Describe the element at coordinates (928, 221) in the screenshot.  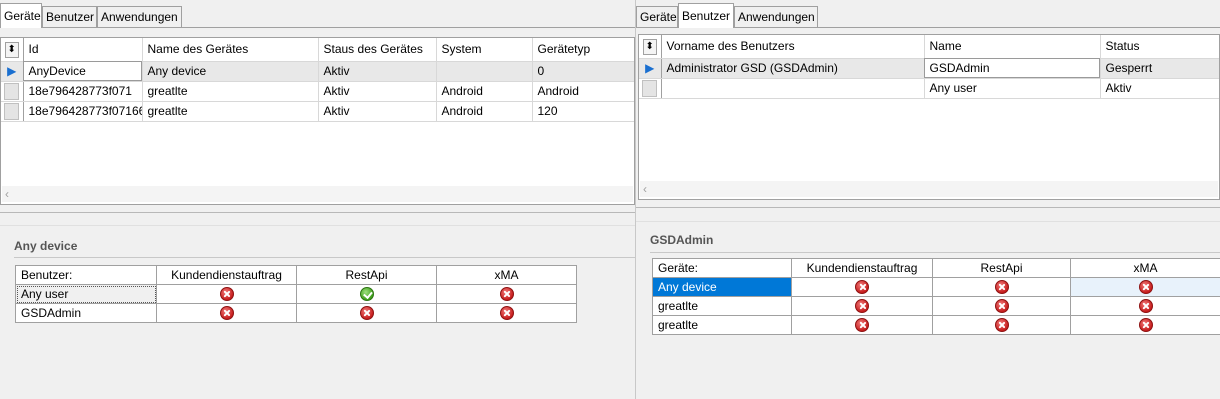
I see `splitter-line` at that location.